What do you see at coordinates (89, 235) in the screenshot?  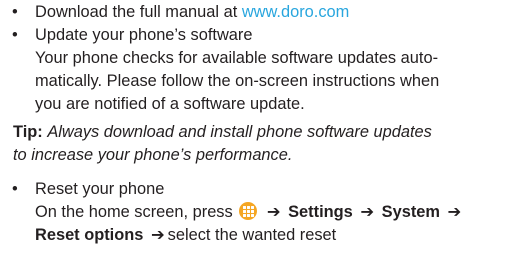 I see `reset-options-label: Reset options` at bounding box center [89, 235].